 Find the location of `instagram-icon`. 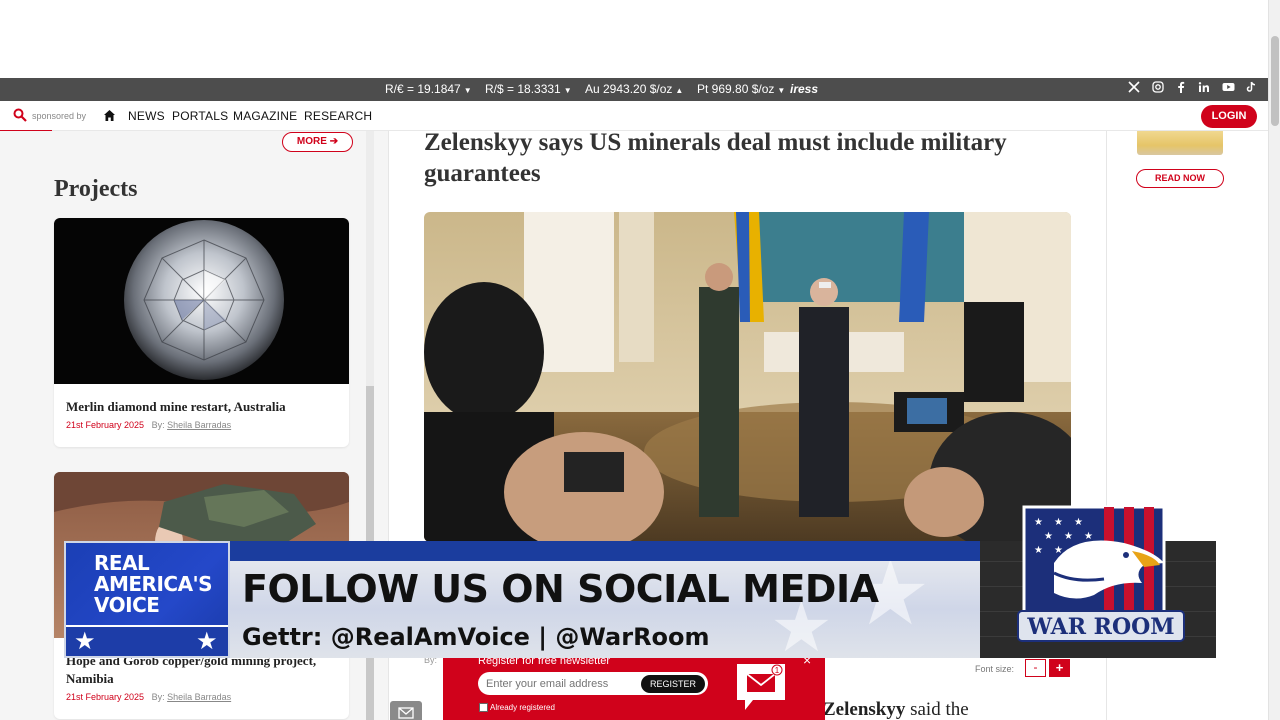

instagram-icon is located at coordinates (1158, 89).